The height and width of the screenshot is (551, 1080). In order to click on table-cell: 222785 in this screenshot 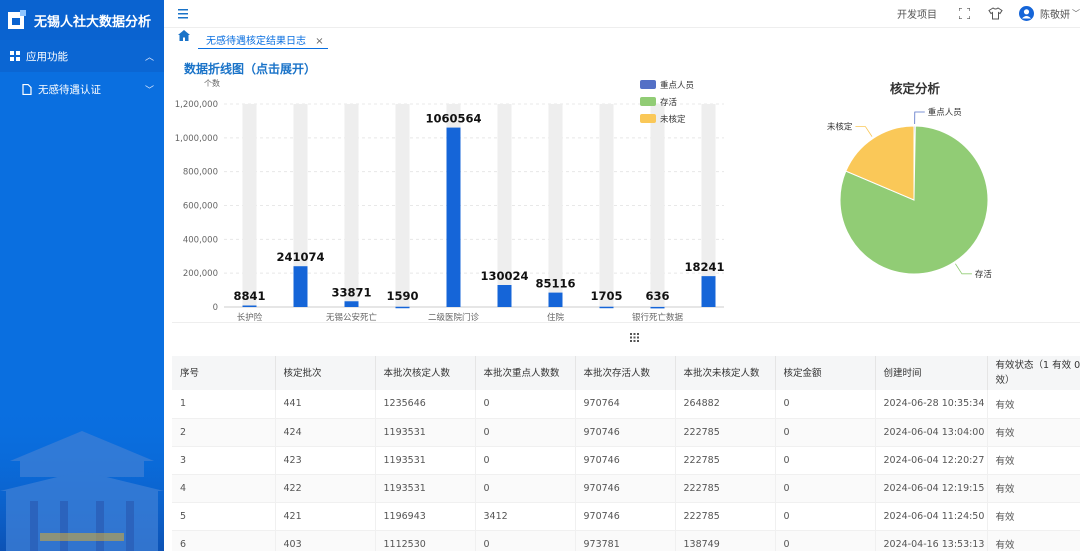, I will do `click(725, 488)`.